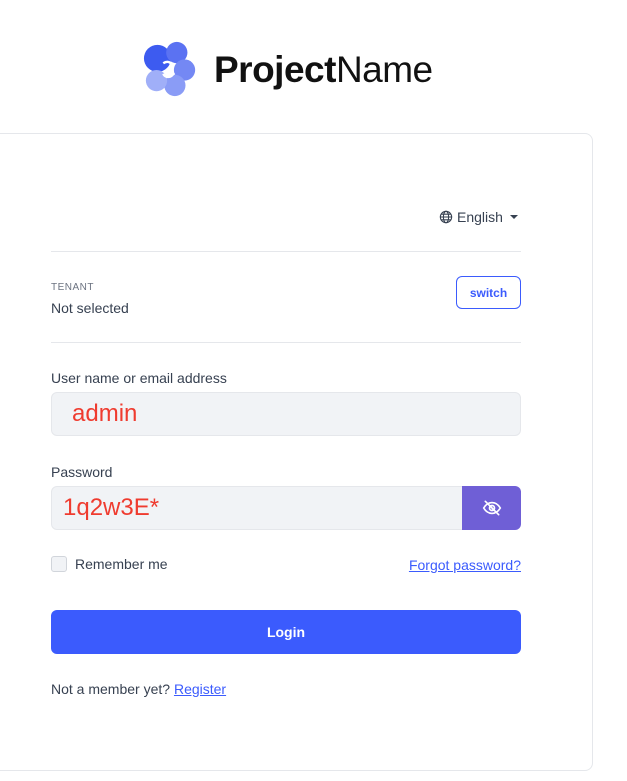 This screenshot has height=781, width=627. I want to click on login-button: Login, so click(286, 632).